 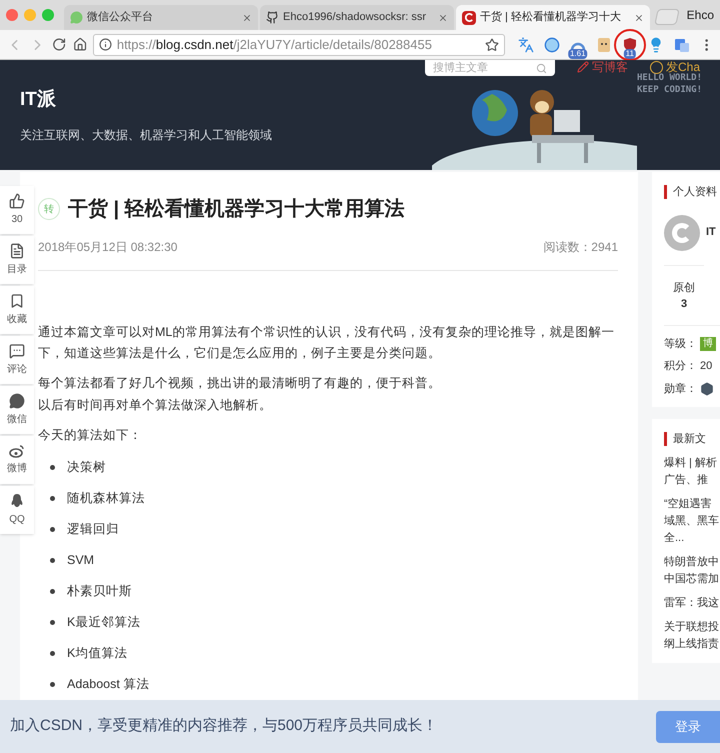 I want to click on bookmark-star-icon, so click(x=491, y=45).